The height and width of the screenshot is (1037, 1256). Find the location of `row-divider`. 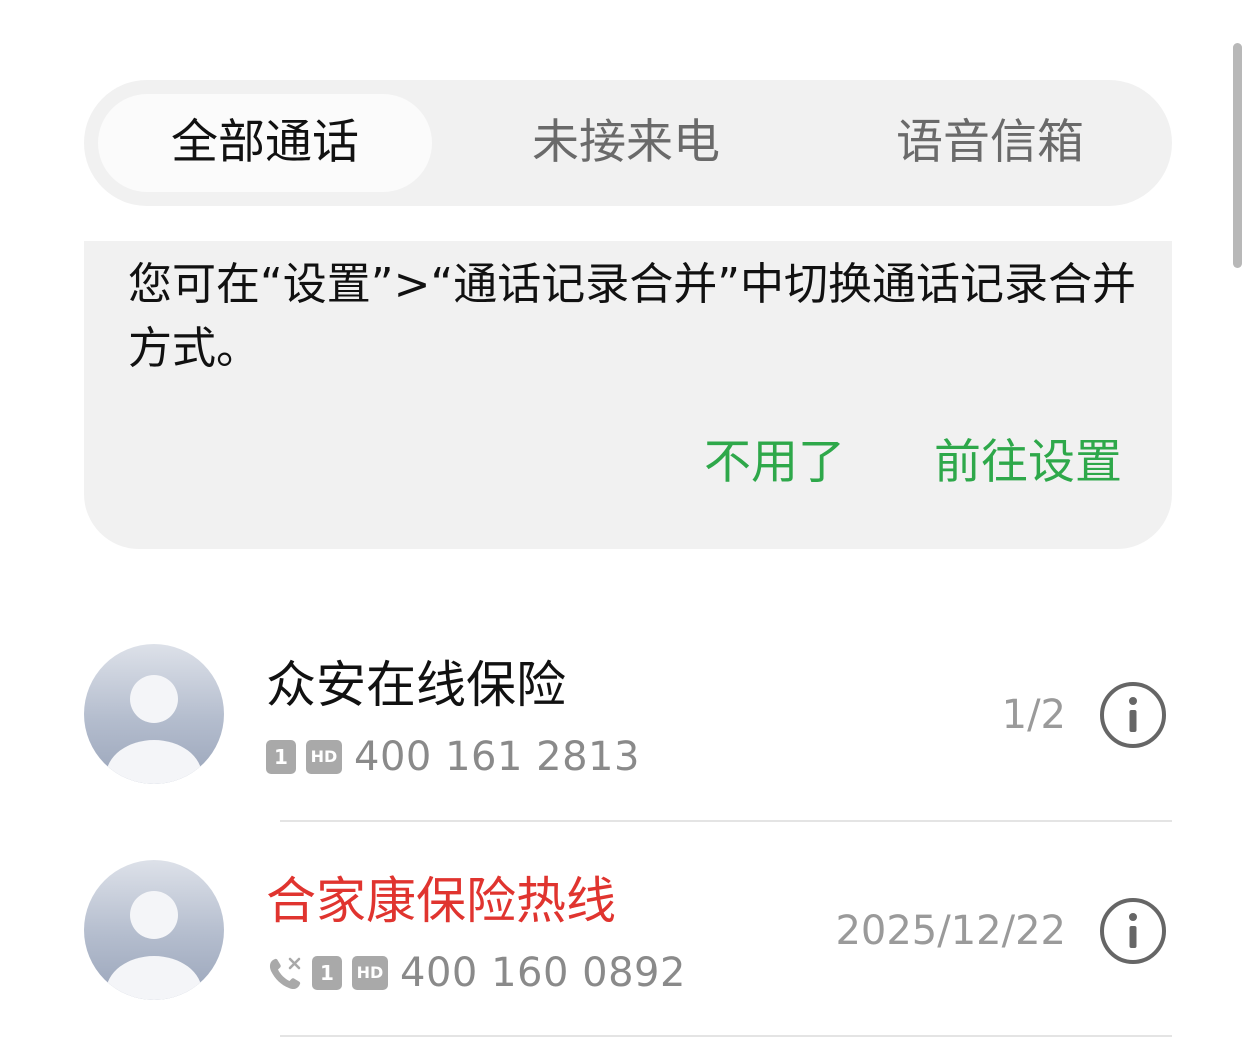

row-divider is located at coordinates (726, 821).